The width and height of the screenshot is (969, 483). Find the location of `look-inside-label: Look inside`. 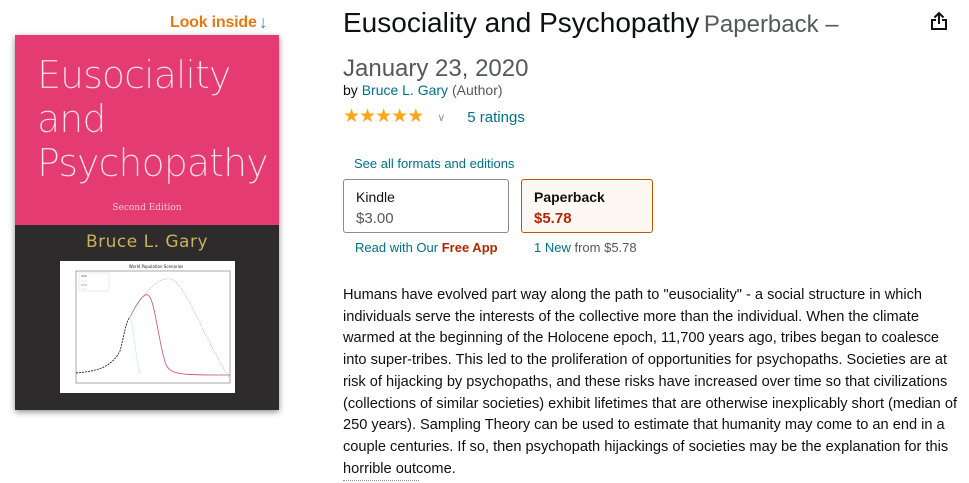

look-inside-label: Look inside is located at coordinates (213, 22).